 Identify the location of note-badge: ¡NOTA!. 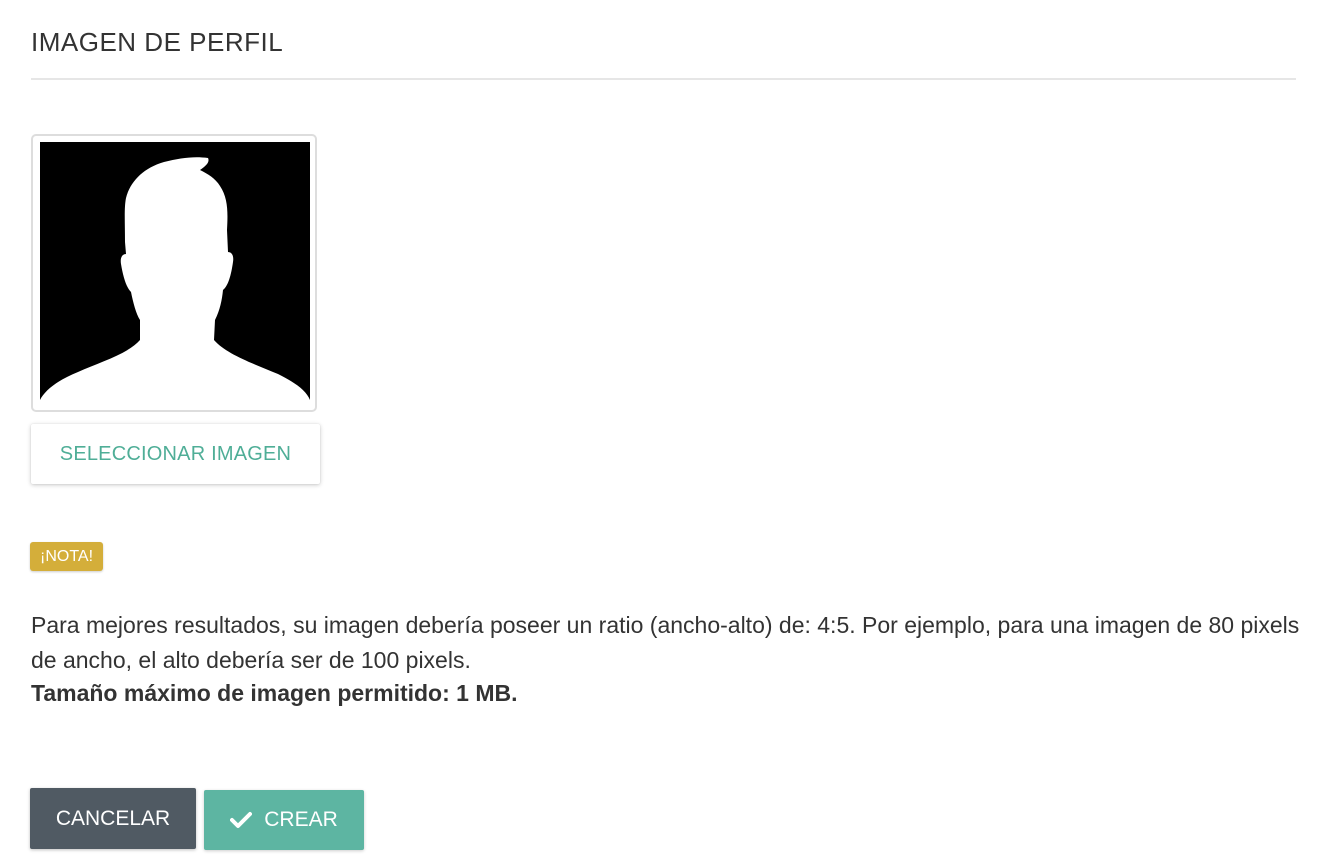
(67, 556).